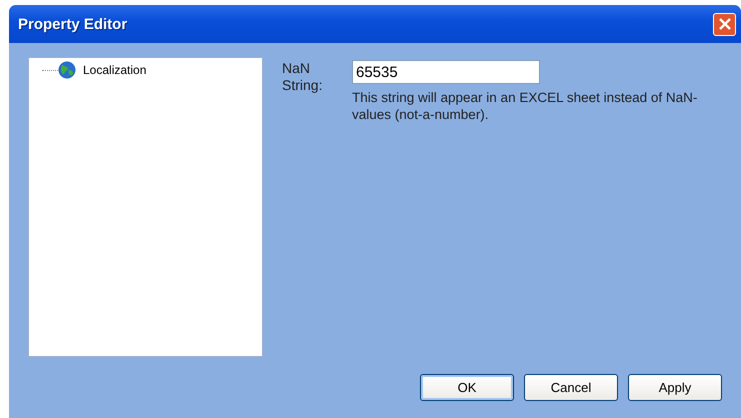 Image resolution: width=741 pixels, height=418 pixels. What do you see at coordinates (467, 387) in the screenshot?
I see `dialog-button: OK` at bounding box center [467, 387].